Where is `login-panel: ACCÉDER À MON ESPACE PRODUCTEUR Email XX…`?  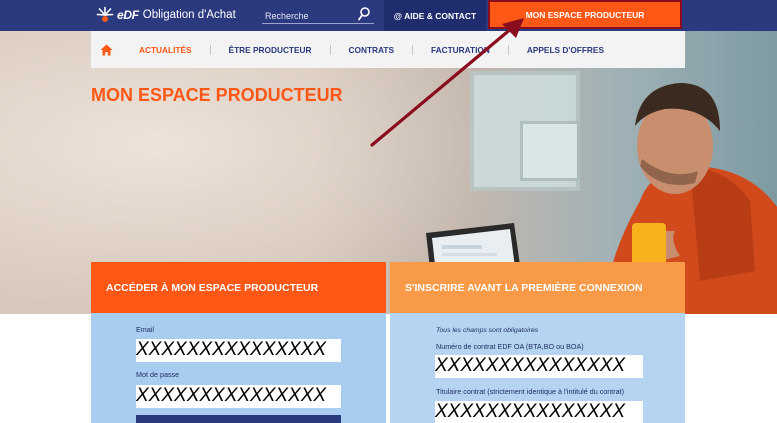
login-panel: ACCÉDER À MON ESPACE PRODUCTEUR Email XX… is located at coordinates (238, 342).